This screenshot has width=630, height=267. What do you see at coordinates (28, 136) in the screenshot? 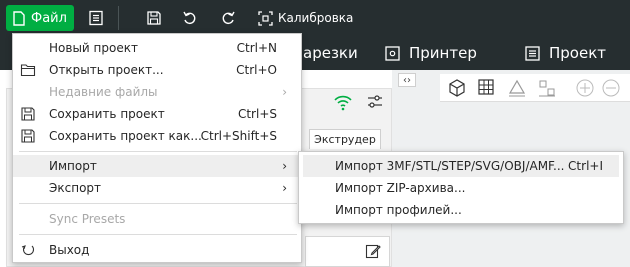
I see `save-as-icon` at bounding box center [28, 136].